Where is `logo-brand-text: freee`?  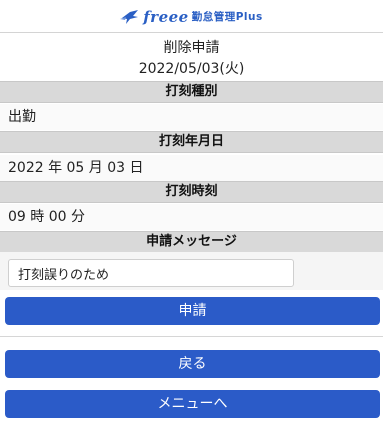 logo-brand-text: freee is located at coordinates (166, 16).